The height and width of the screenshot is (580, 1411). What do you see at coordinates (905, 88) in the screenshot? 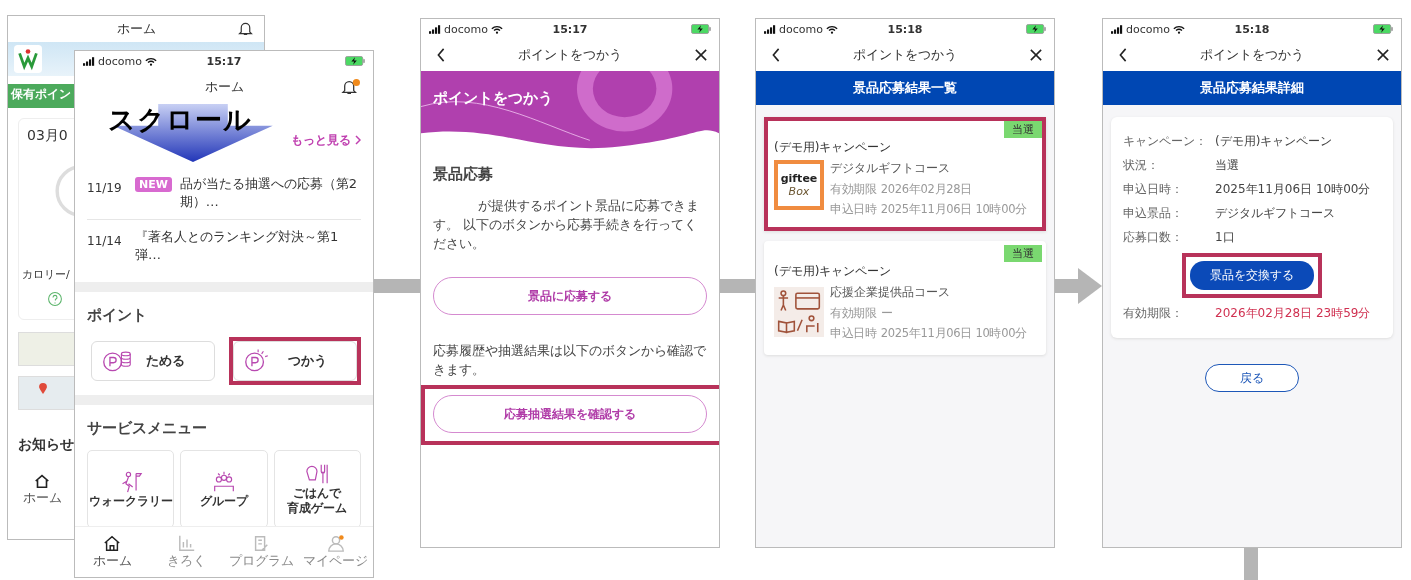
I see `header-title: 景品応募結果一覧` at bounding box center [905, 88].